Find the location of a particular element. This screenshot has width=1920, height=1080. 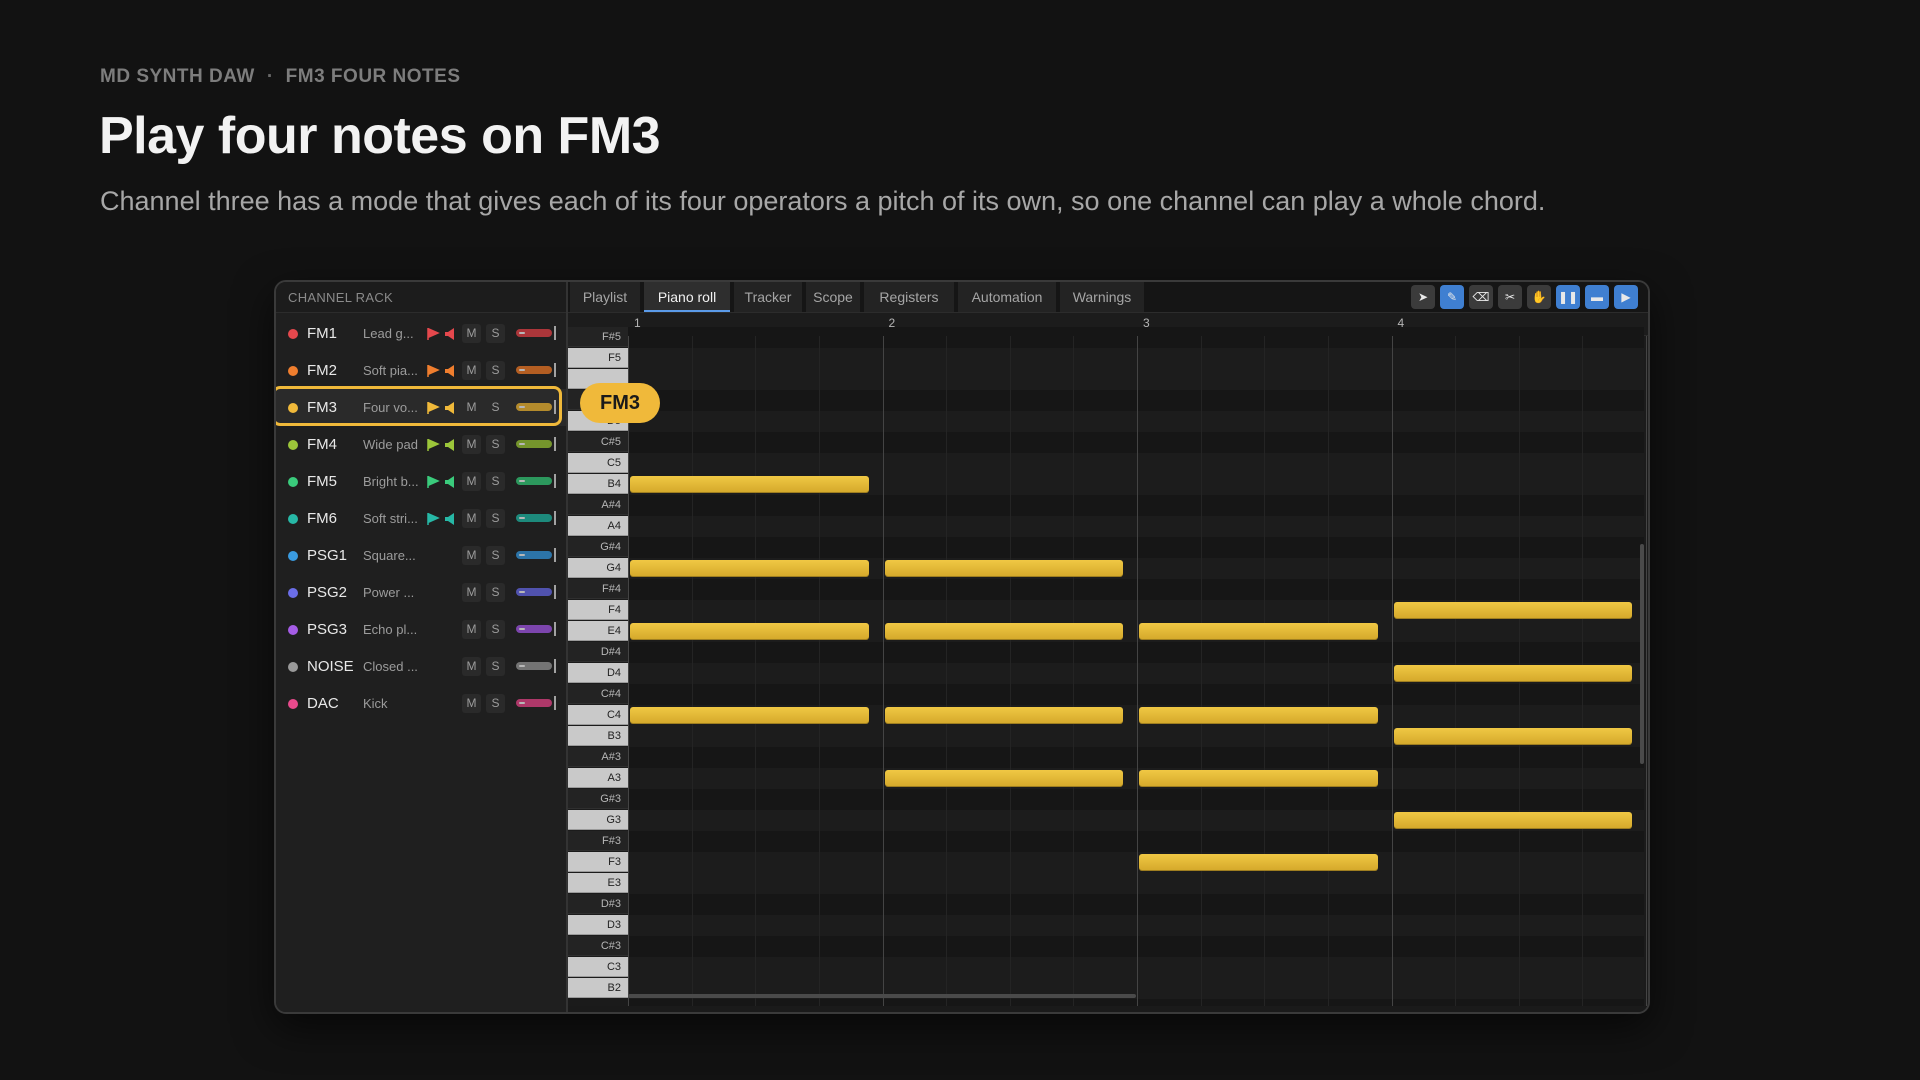

horizontal-scrollbar is located at coordinates (882, 996).